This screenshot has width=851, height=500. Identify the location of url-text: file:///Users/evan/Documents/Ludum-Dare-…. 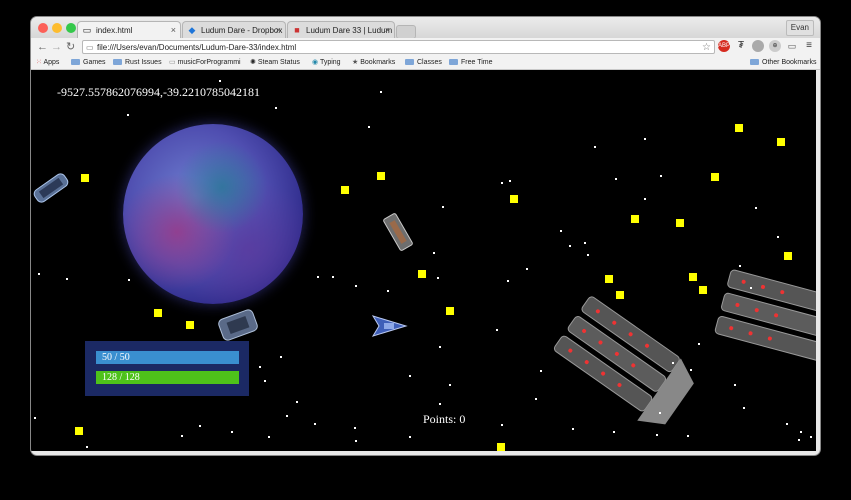
(197, 47).